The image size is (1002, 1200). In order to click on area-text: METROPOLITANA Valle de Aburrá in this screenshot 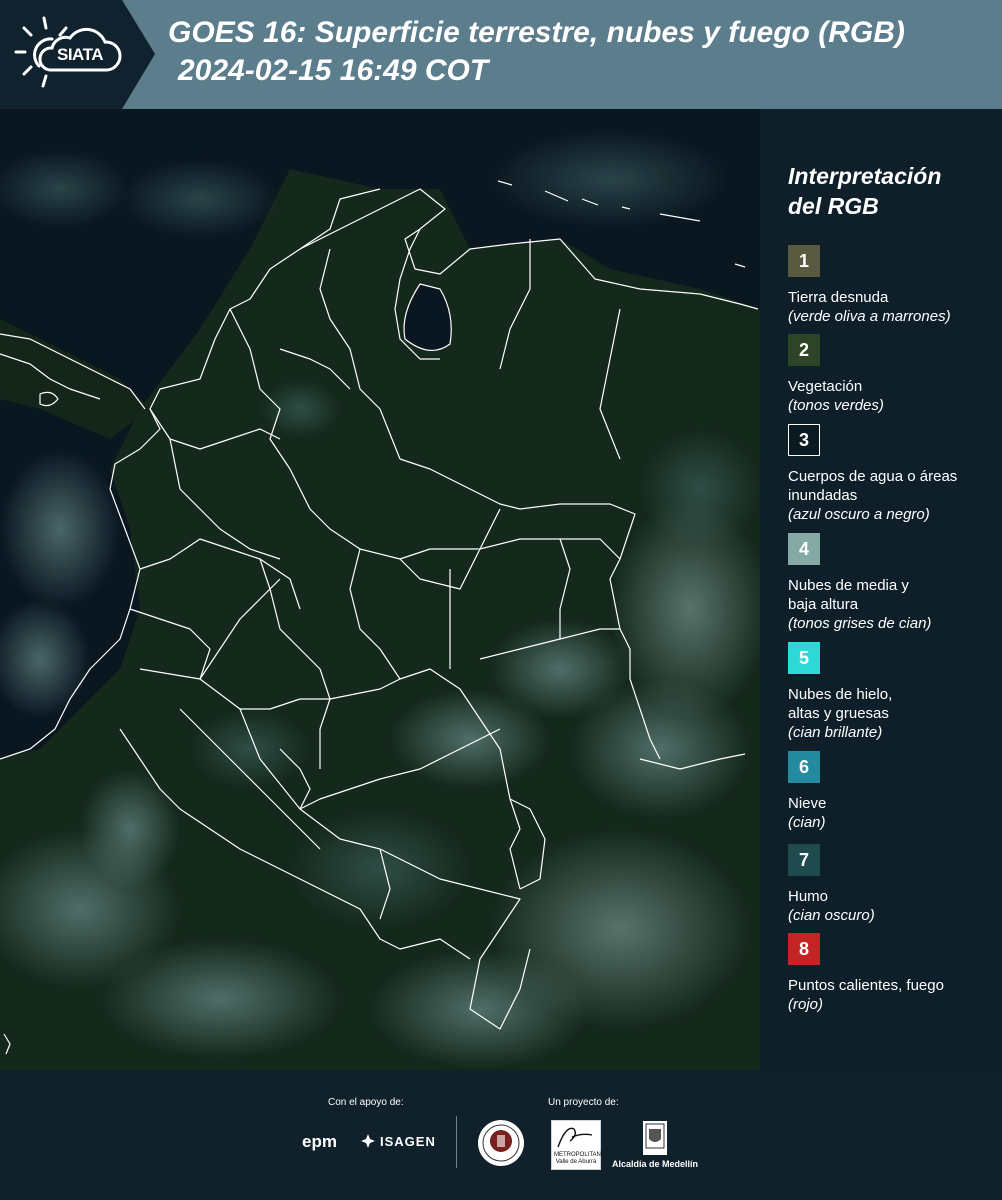, I will do `click(579, 1158)`.